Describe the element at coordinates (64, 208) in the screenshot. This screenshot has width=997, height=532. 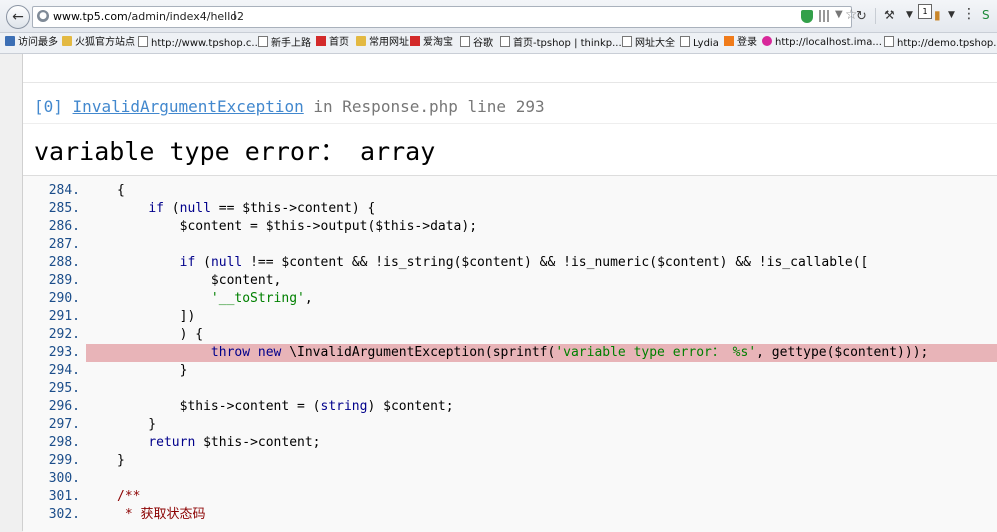
I see `line-number: 285.` at that location.